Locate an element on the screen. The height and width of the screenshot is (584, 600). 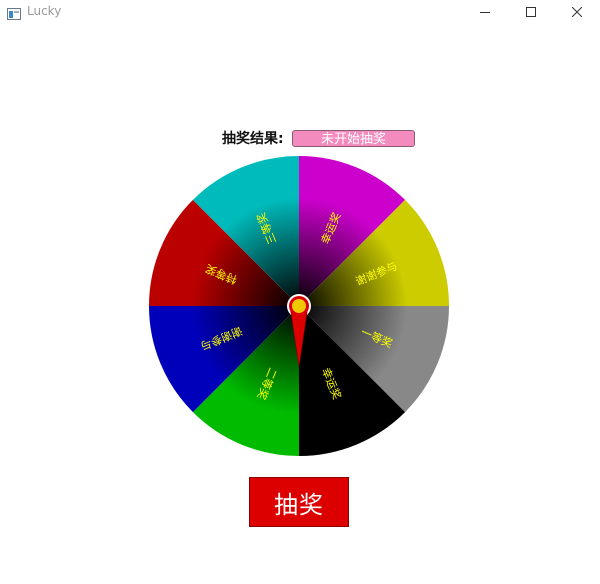
minimize-button is located at coordinates (485, 12).